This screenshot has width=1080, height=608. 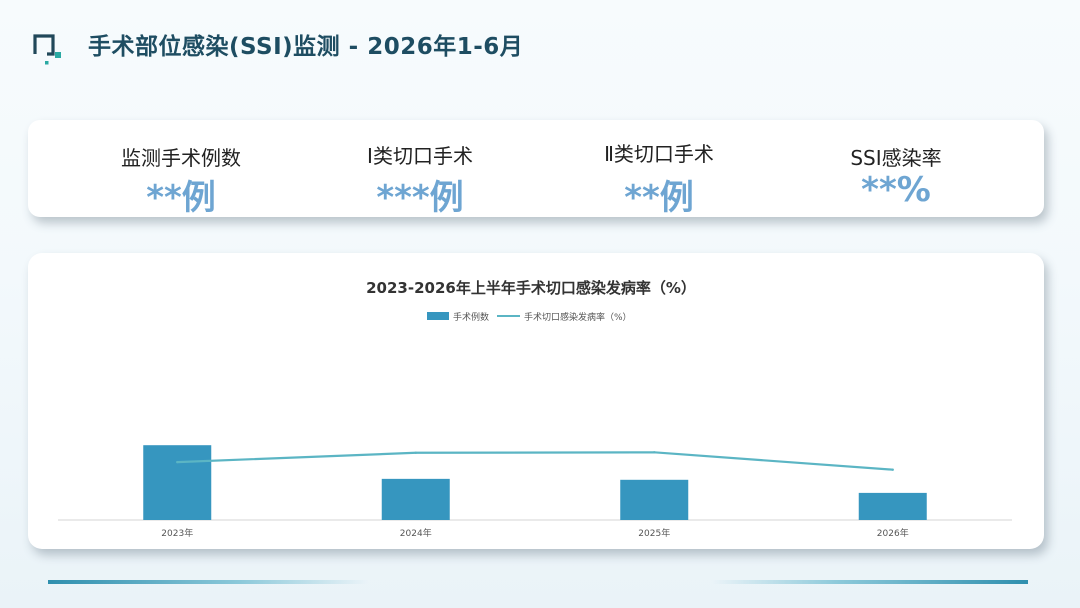 What do you see at coordinates (870, 582) in the screenshot?
I see `decorative-underline-right` at bounding box center [870, 582].